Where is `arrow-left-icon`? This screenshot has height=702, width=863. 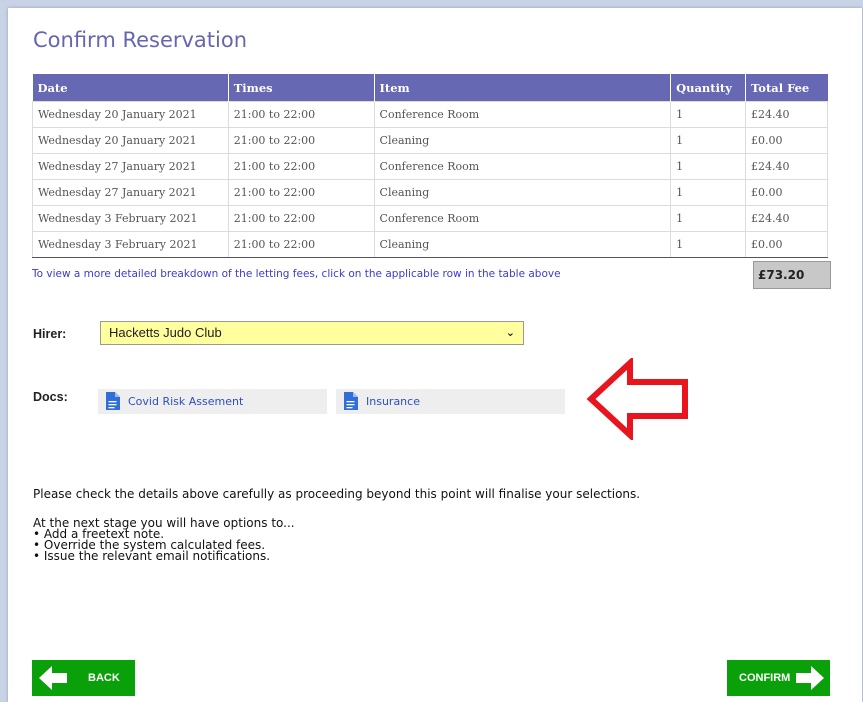
arrow-left-icon is located at coordinates (53, 678).